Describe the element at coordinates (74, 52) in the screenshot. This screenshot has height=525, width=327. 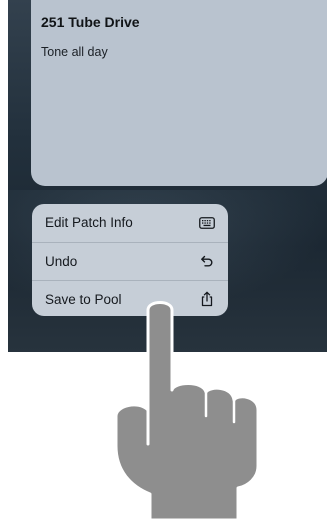
I see `patch-description: Tone all day` at that location.